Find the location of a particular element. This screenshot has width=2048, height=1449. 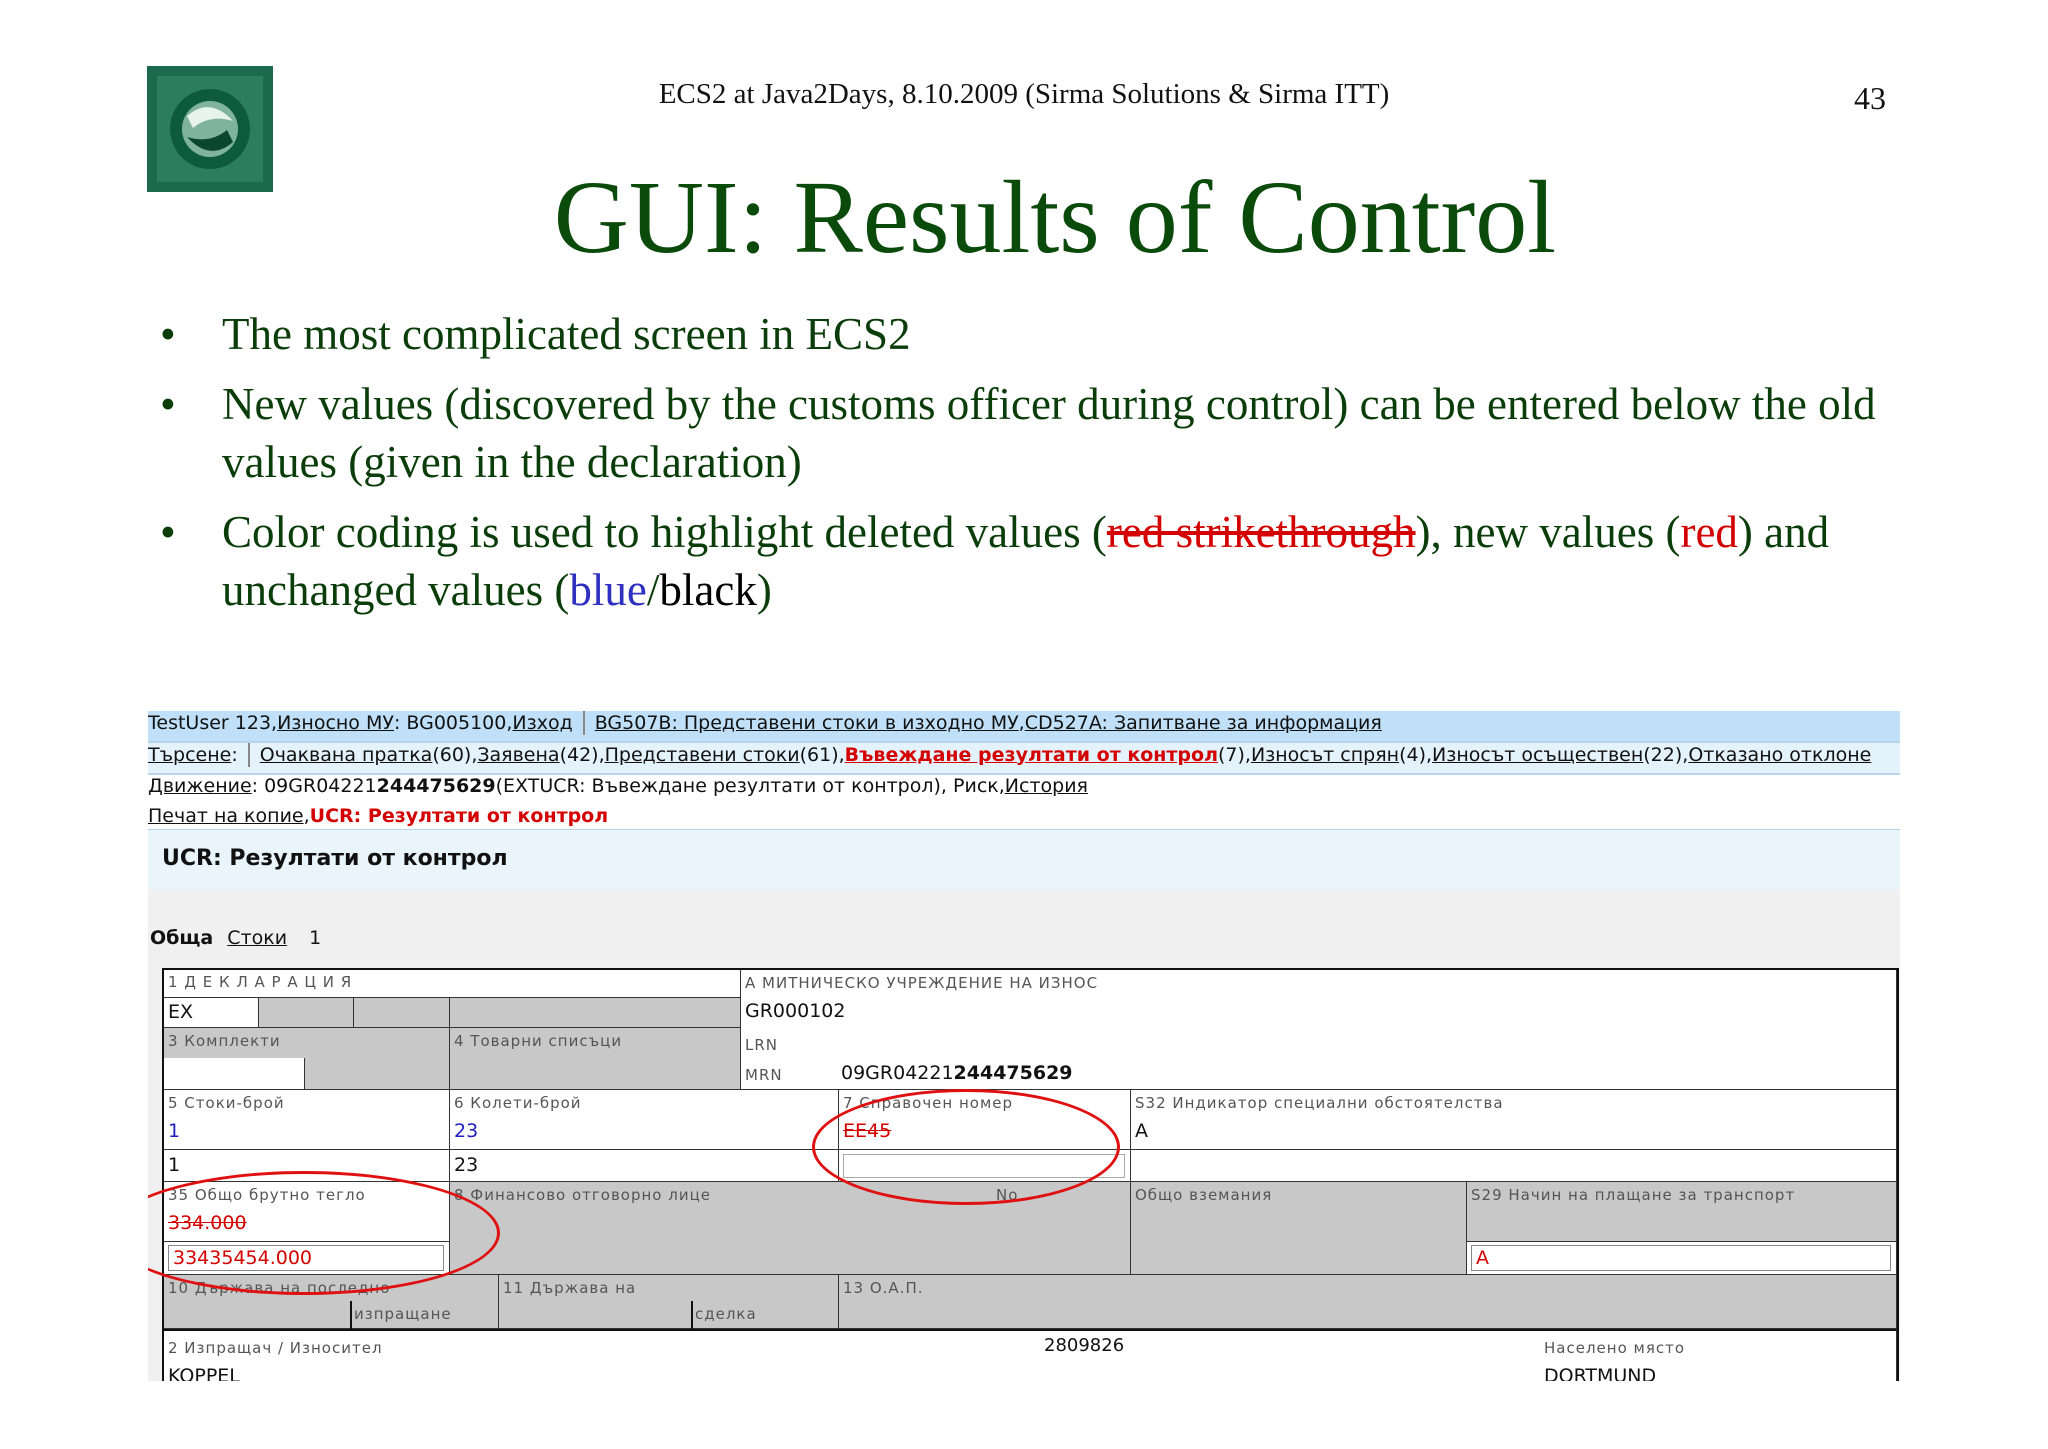

box10-cell: 10 Държава на последно изпращане is located at coordinates (331, 1302).